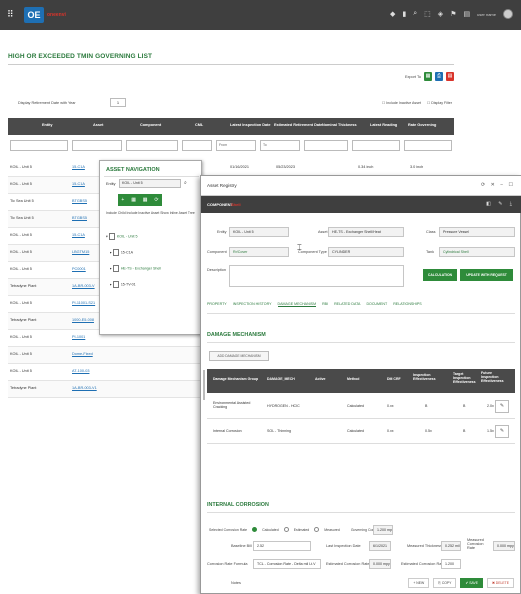 Image resolution: width=521 pixels, height=594 pixels. What do you see at coordinates (366, 252) in the screenshot?
I see `component-type-select: CYLINDER` at bounding box center [366, 252].